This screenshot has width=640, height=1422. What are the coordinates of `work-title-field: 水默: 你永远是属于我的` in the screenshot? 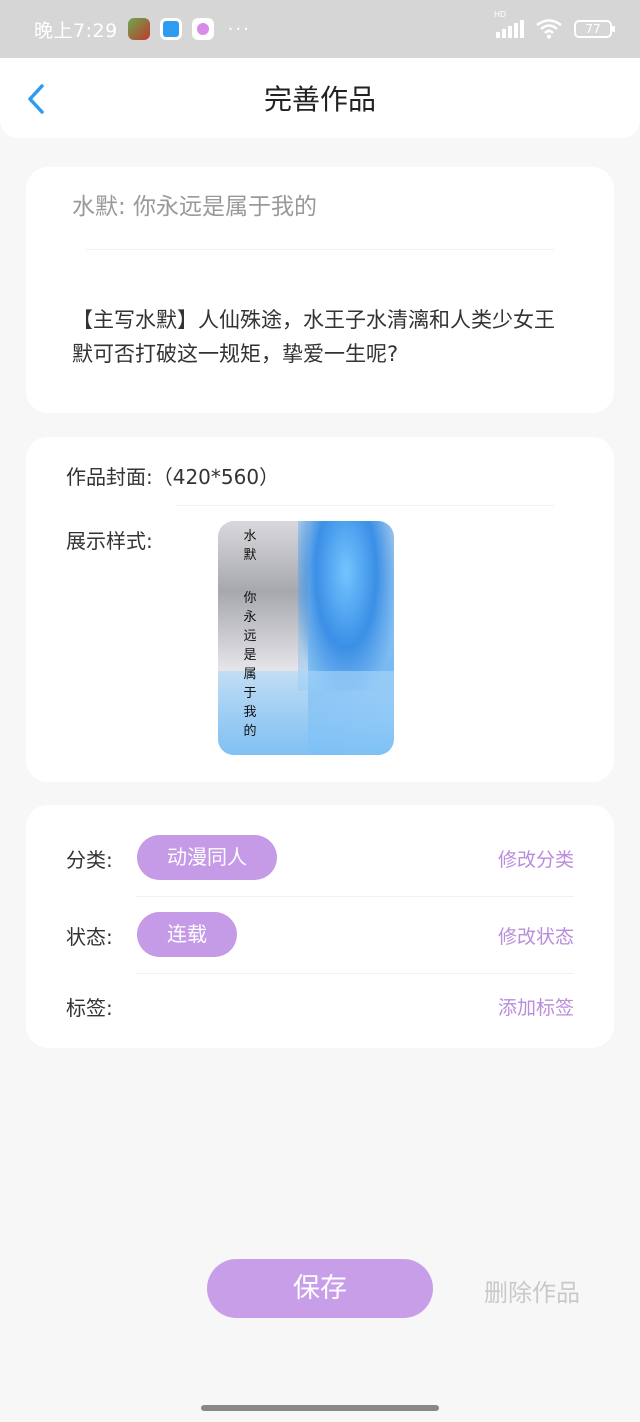 It's located at (194, 204).